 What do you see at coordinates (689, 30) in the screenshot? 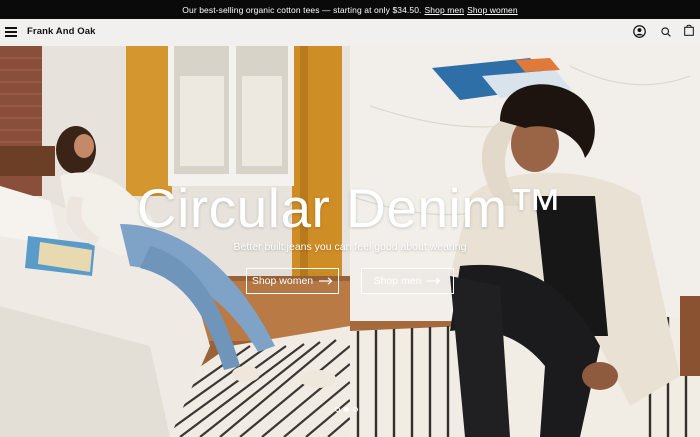
I see `bag-icon` at bounding box center [689, 30].